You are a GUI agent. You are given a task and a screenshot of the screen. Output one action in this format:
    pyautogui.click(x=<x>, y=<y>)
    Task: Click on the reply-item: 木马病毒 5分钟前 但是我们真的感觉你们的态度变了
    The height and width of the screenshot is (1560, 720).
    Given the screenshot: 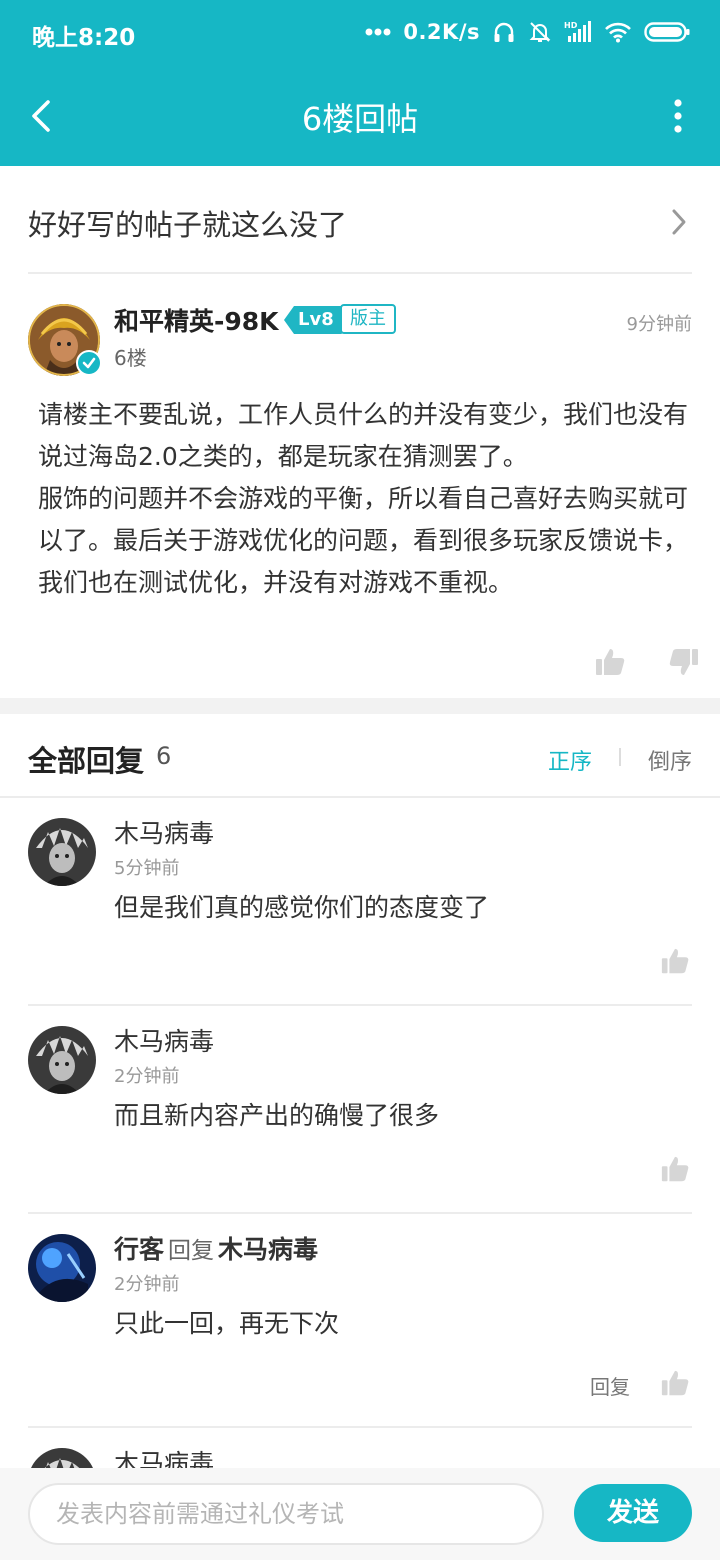 What is the action you would take?
    pyautogui.click(x=360, y=902)
    